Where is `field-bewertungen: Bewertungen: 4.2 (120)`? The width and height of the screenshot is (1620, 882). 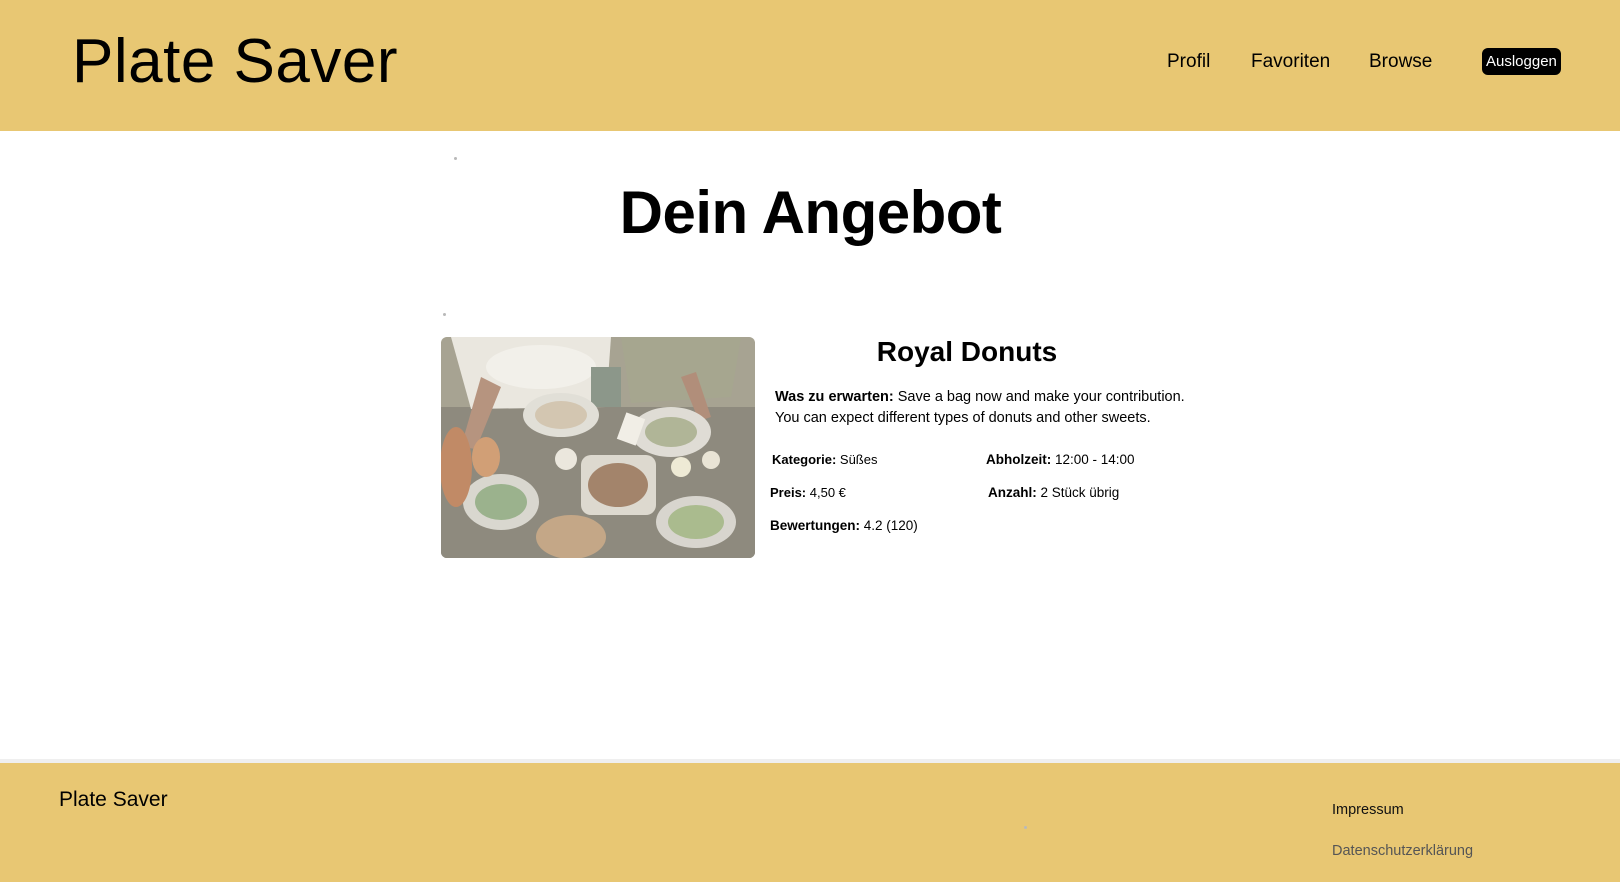
field-bewertungen: Bewertungen: 4.2 (120) is located at coordinates (844, 526).